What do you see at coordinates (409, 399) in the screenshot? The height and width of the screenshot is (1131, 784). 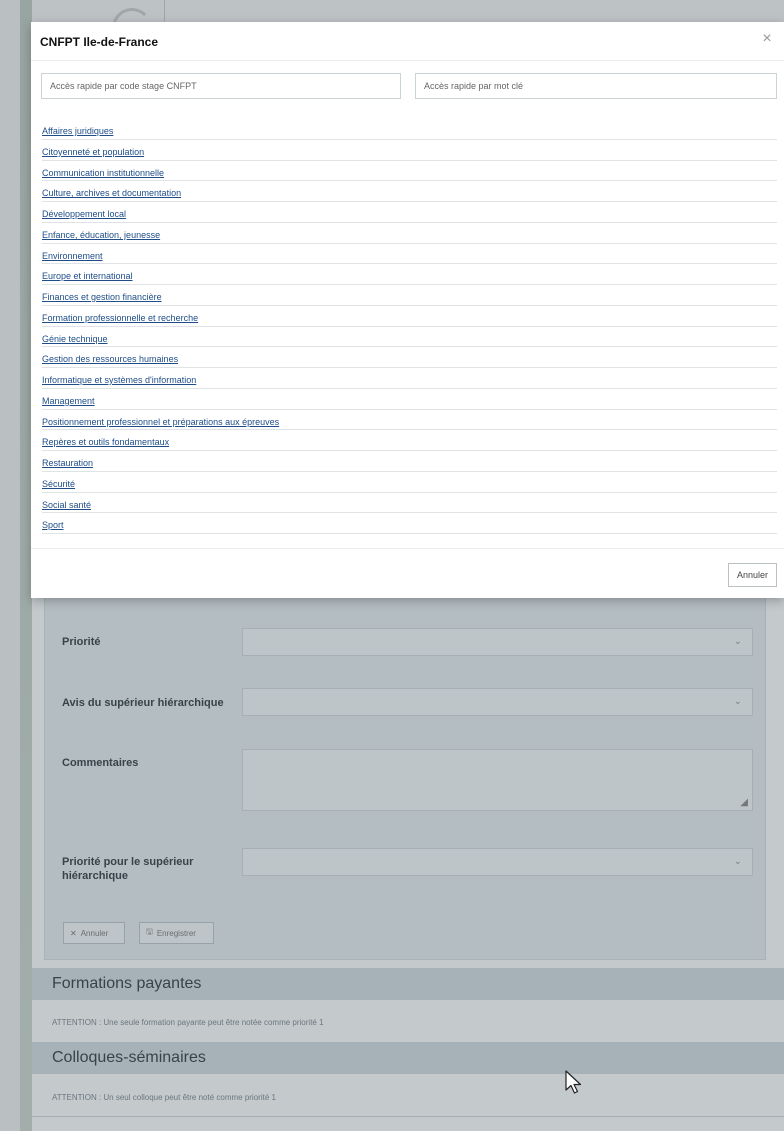 I see `list-item: Management` at bounding box center [409, 399].